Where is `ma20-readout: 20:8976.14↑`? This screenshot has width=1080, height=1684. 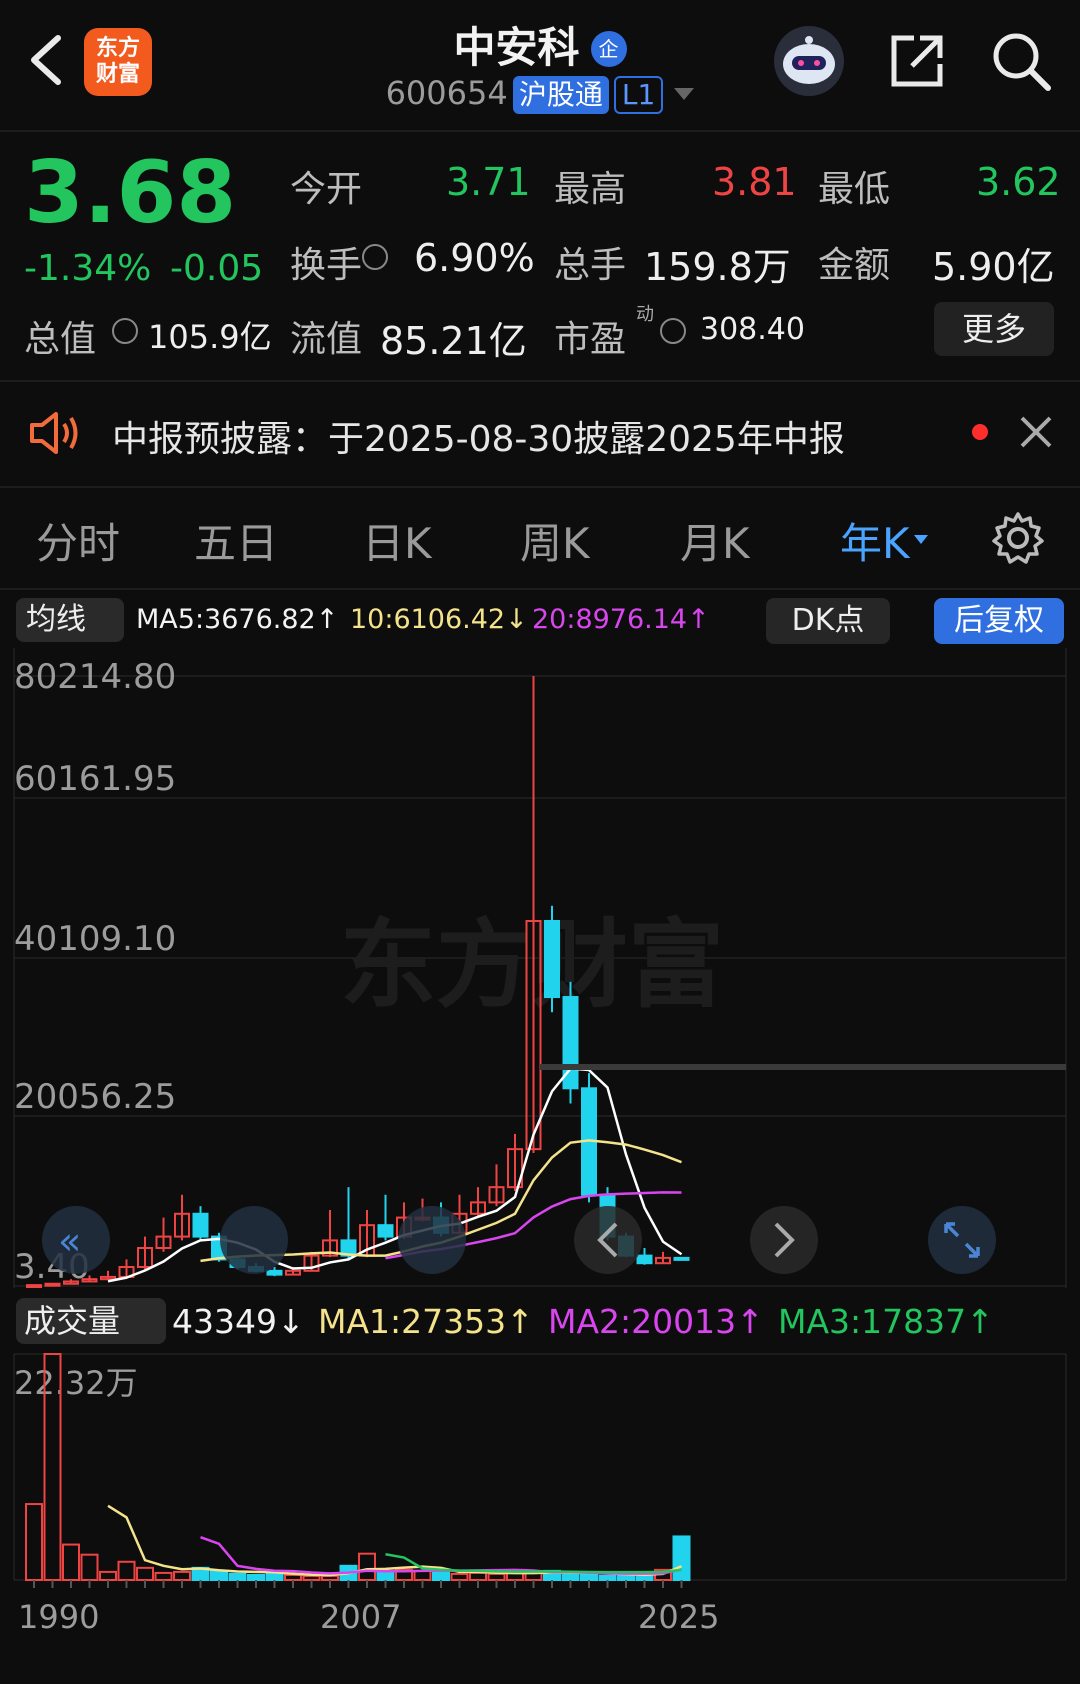 ma20-readout: 20:8976.14↑ is located at coordinates (621, 619).